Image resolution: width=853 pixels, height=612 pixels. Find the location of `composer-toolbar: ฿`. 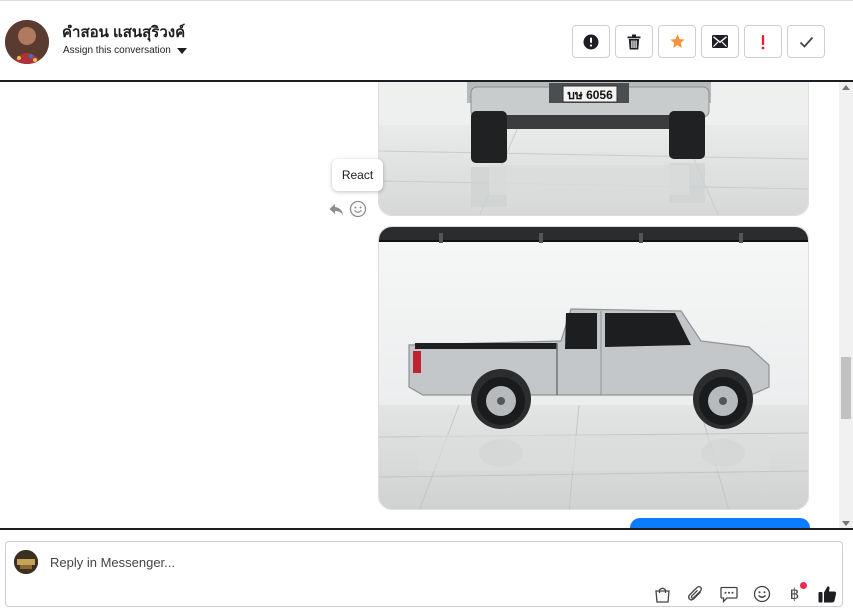

composer-toolbar: ฿ is located at coordinates (745, 593).